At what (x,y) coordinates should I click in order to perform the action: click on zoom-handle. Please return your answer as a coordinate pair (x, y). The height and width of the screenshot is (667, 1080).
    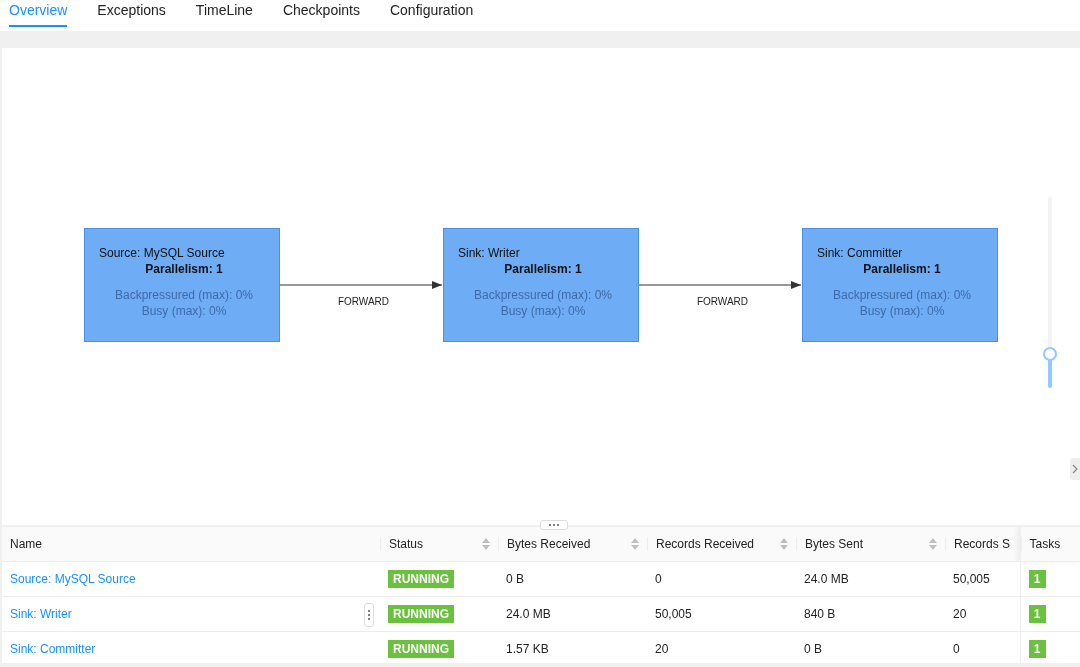
    Looking at the image, I should click on (1050, 353).